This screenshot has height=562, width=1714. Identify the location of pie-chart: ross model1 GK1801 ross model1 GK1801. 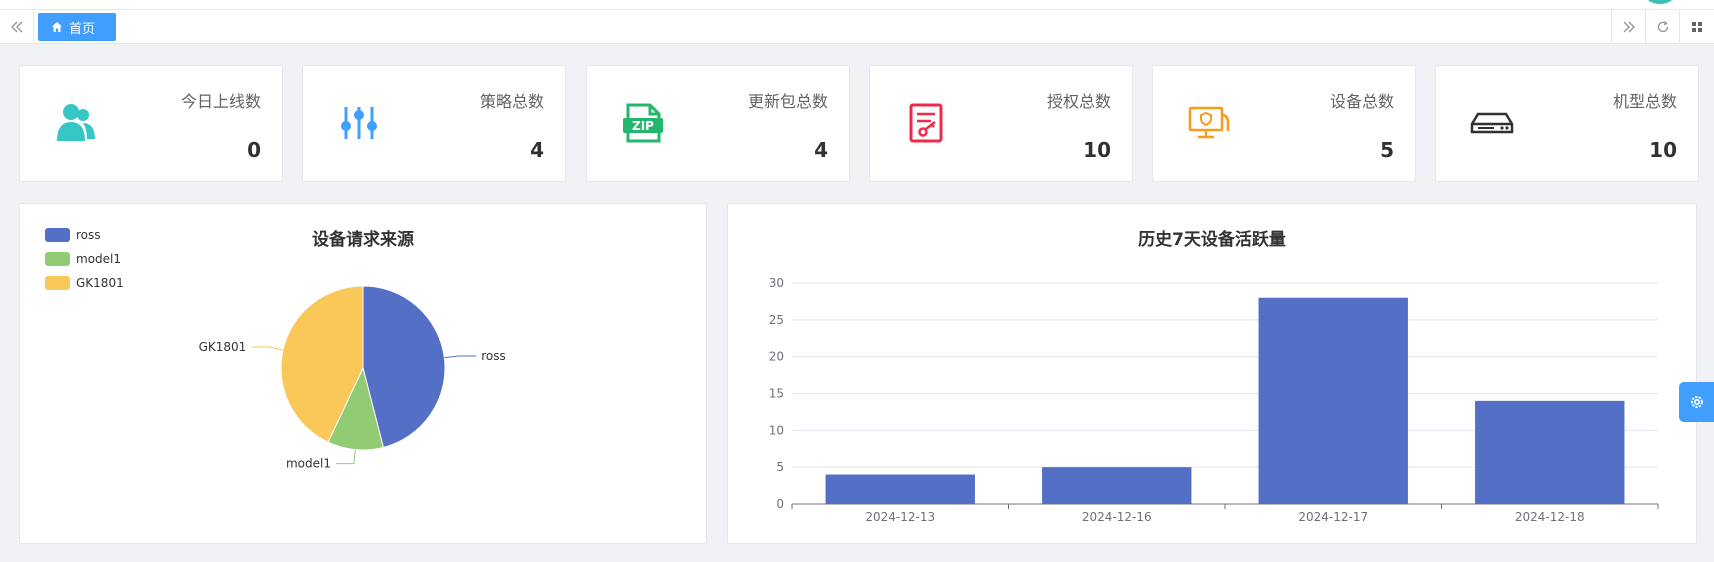
(275, 349).